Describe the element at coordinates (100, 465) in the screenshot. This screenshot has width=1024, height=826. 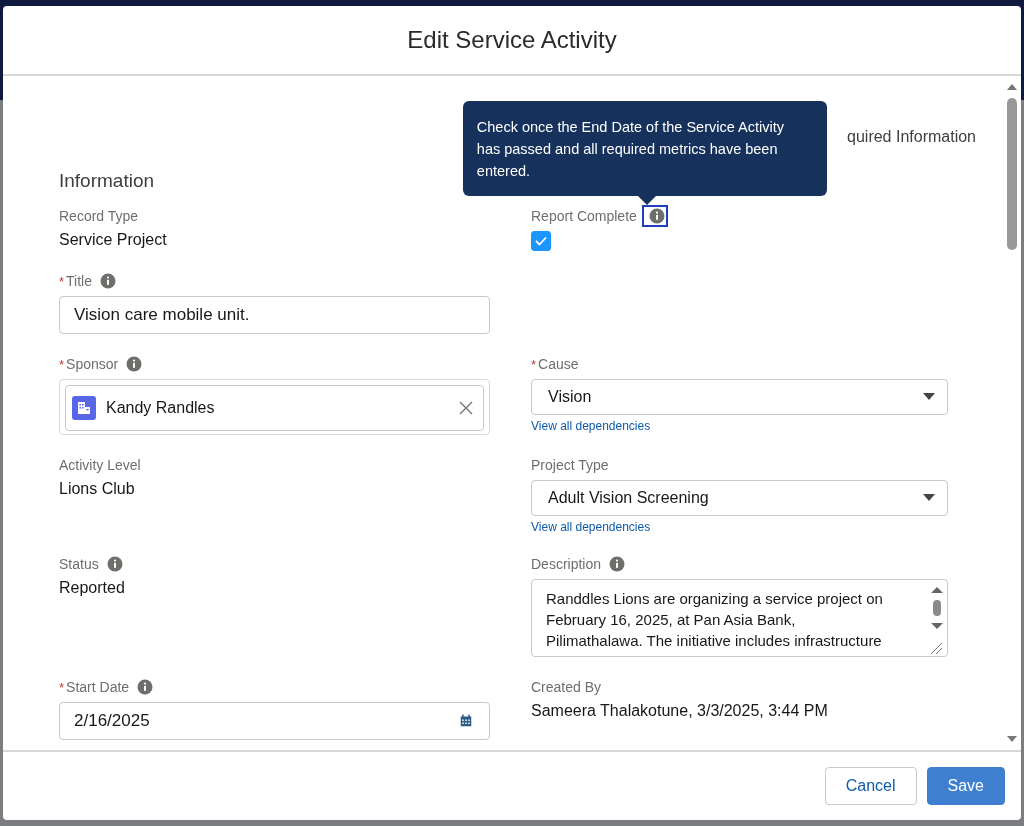
I see `field-label: Activity Level` at that location.